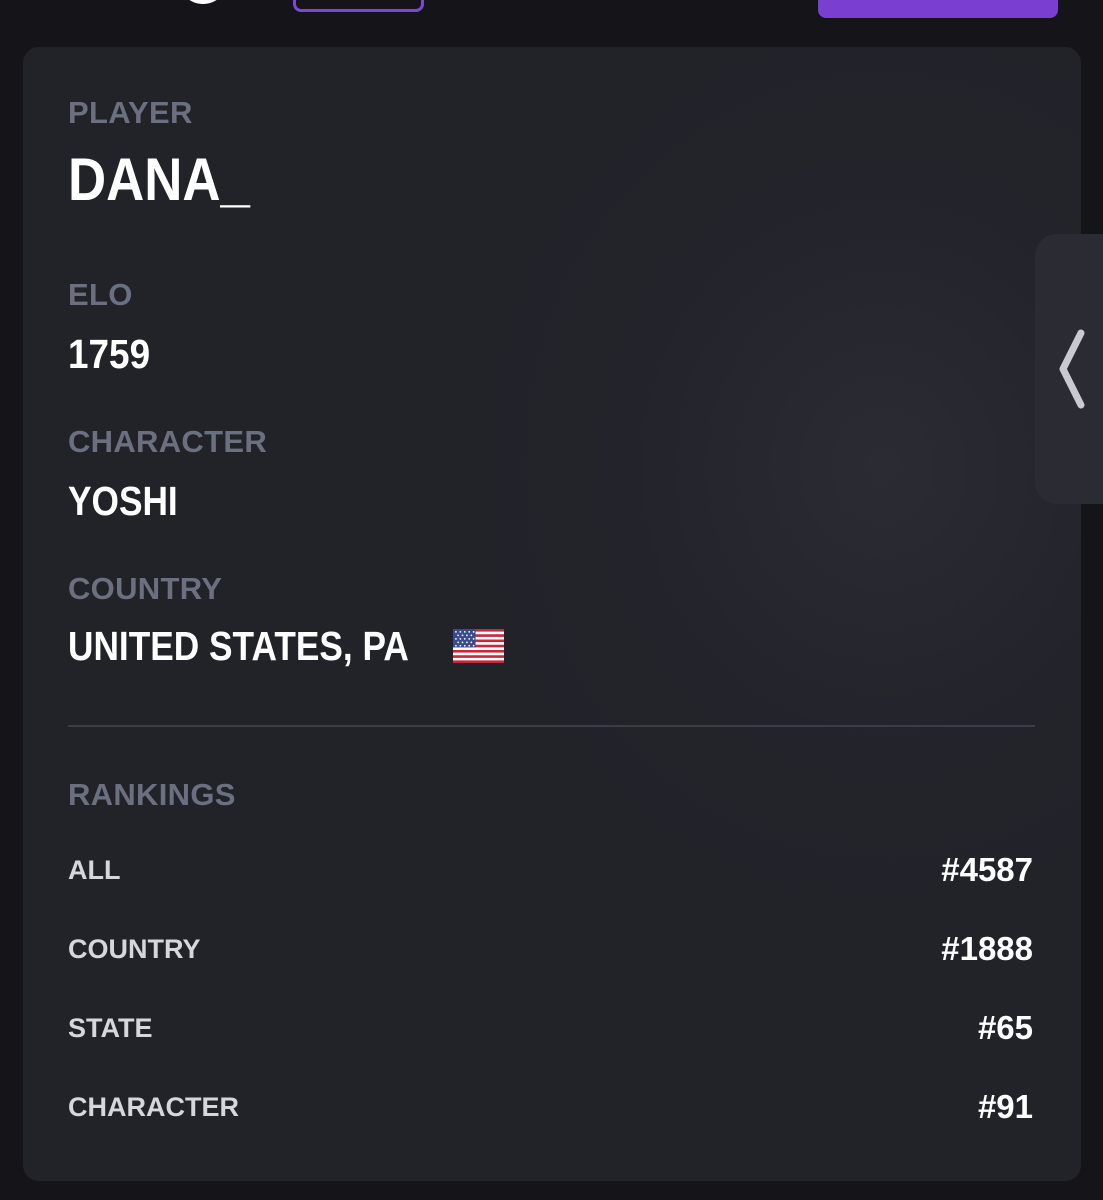  I want to click on side-panel-toggle, so click(1069, 369).